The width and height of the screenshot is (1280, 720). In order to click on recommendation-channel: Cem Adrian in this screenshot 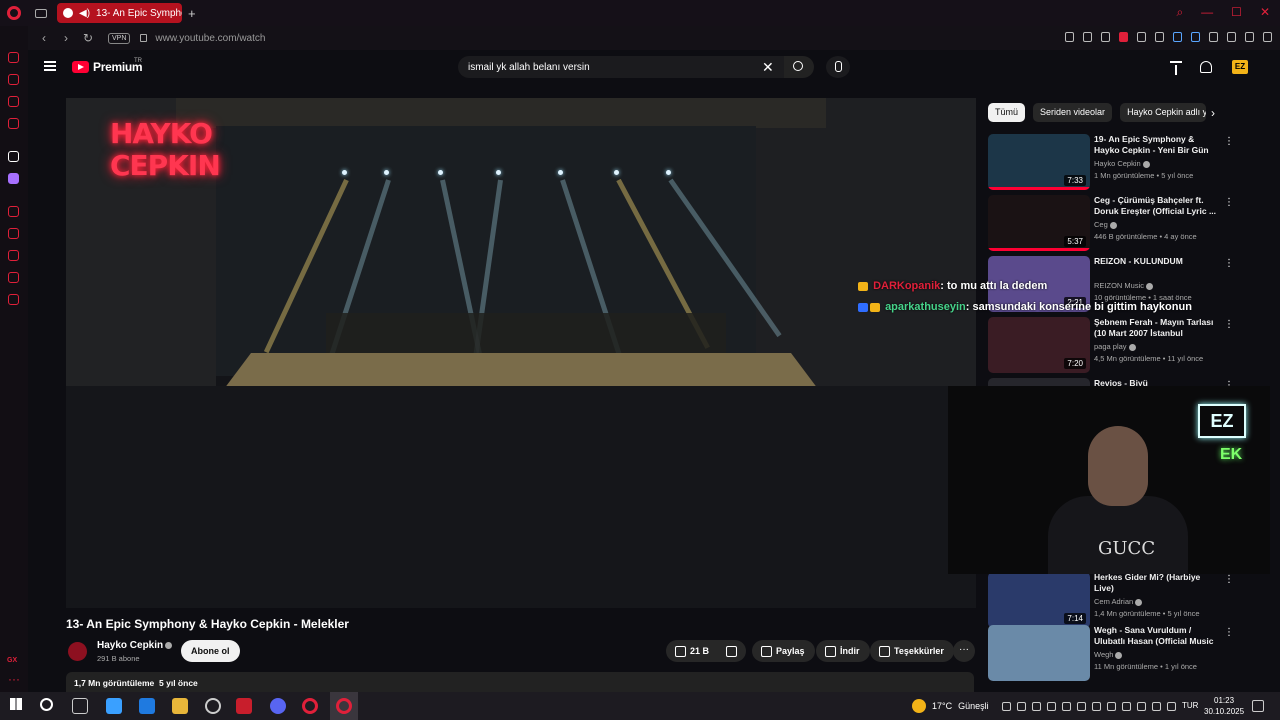, I will do `click(1118, 601)`.